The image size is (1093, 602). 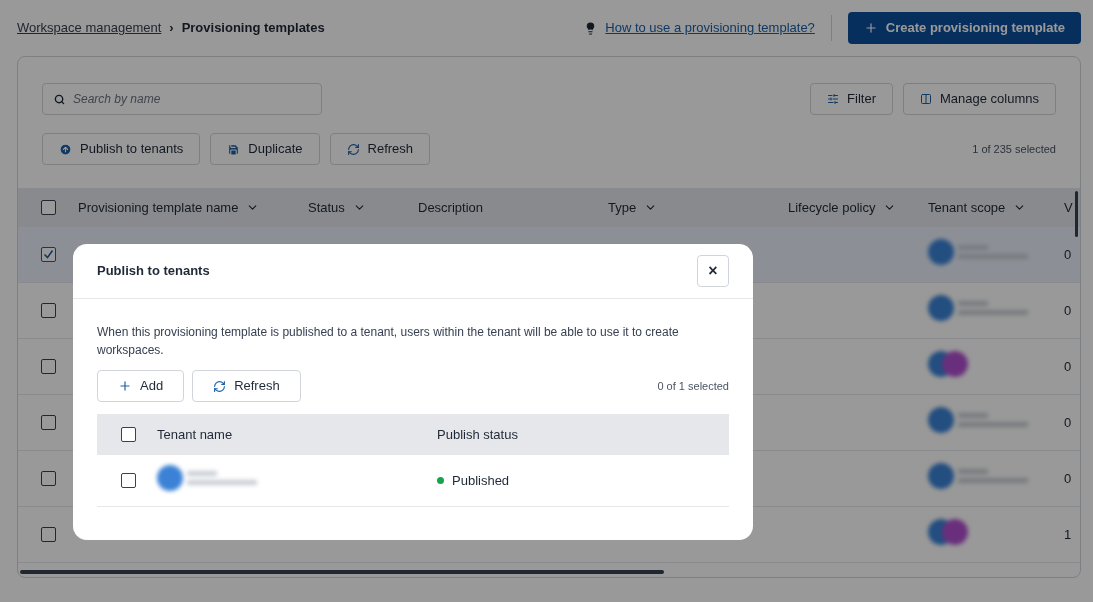 I want to click on selection-count: 1 of 235 selected, so click(x=1014, y=149).